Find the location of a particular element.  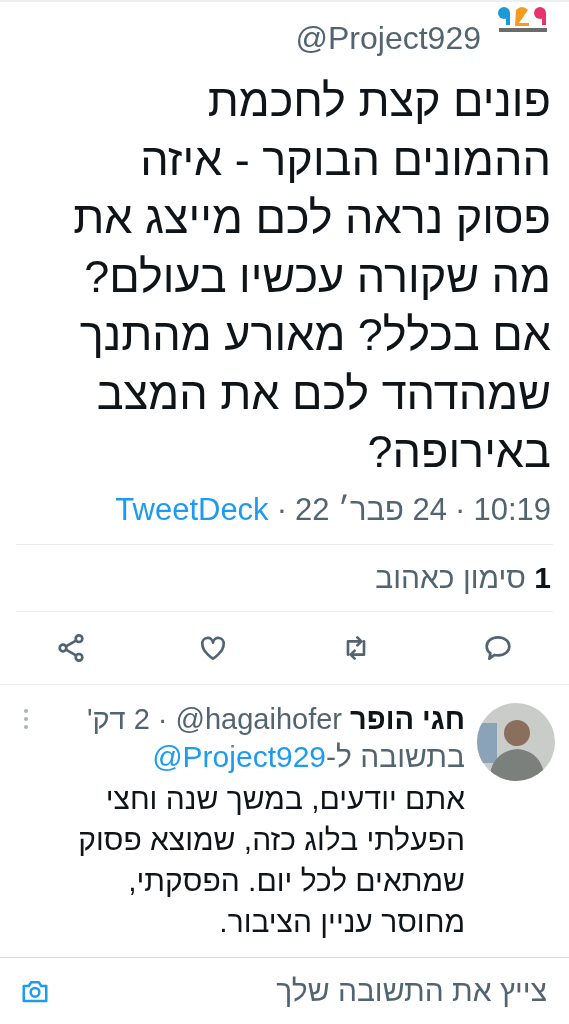

reply-text: אתם יודעים, במשך שנה וחצי הפעלתי בלוג כזה, שמוצא פסוק שמתאים לכל יום. הפסקתי, מחוסר עניין הציבור. is located at coordinates (271, 860).